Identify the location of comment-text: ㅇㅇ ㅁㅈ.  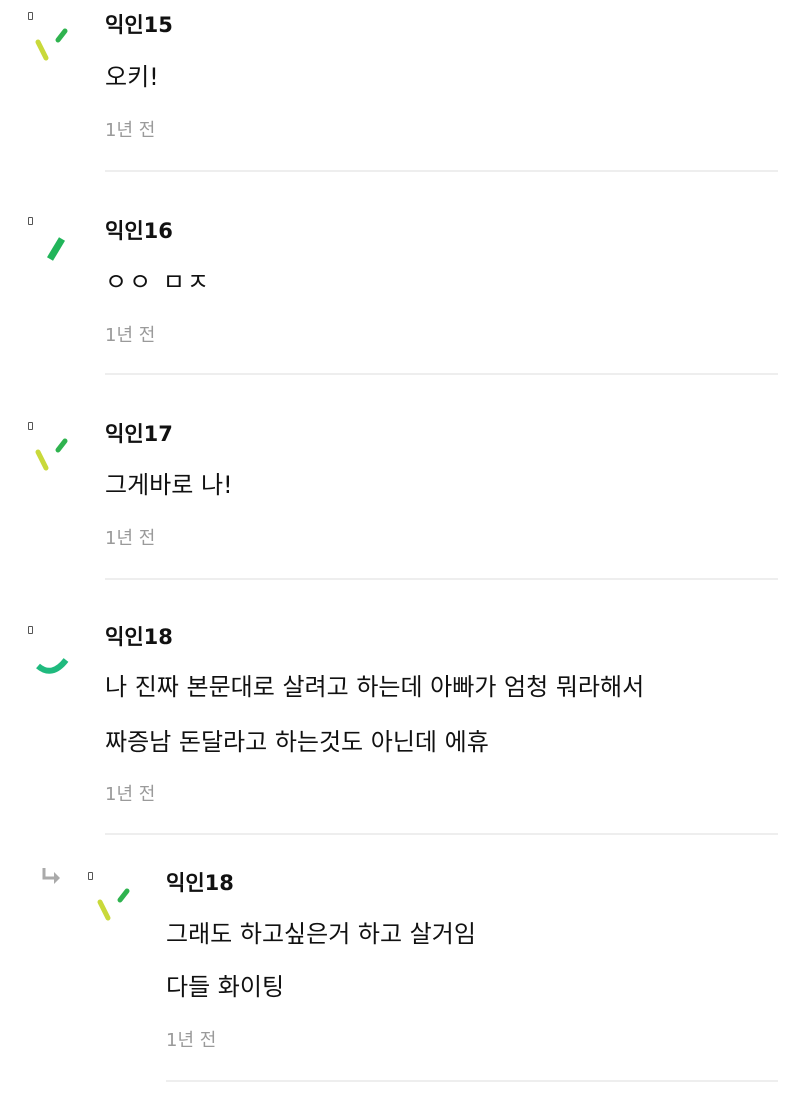
(158, 282).